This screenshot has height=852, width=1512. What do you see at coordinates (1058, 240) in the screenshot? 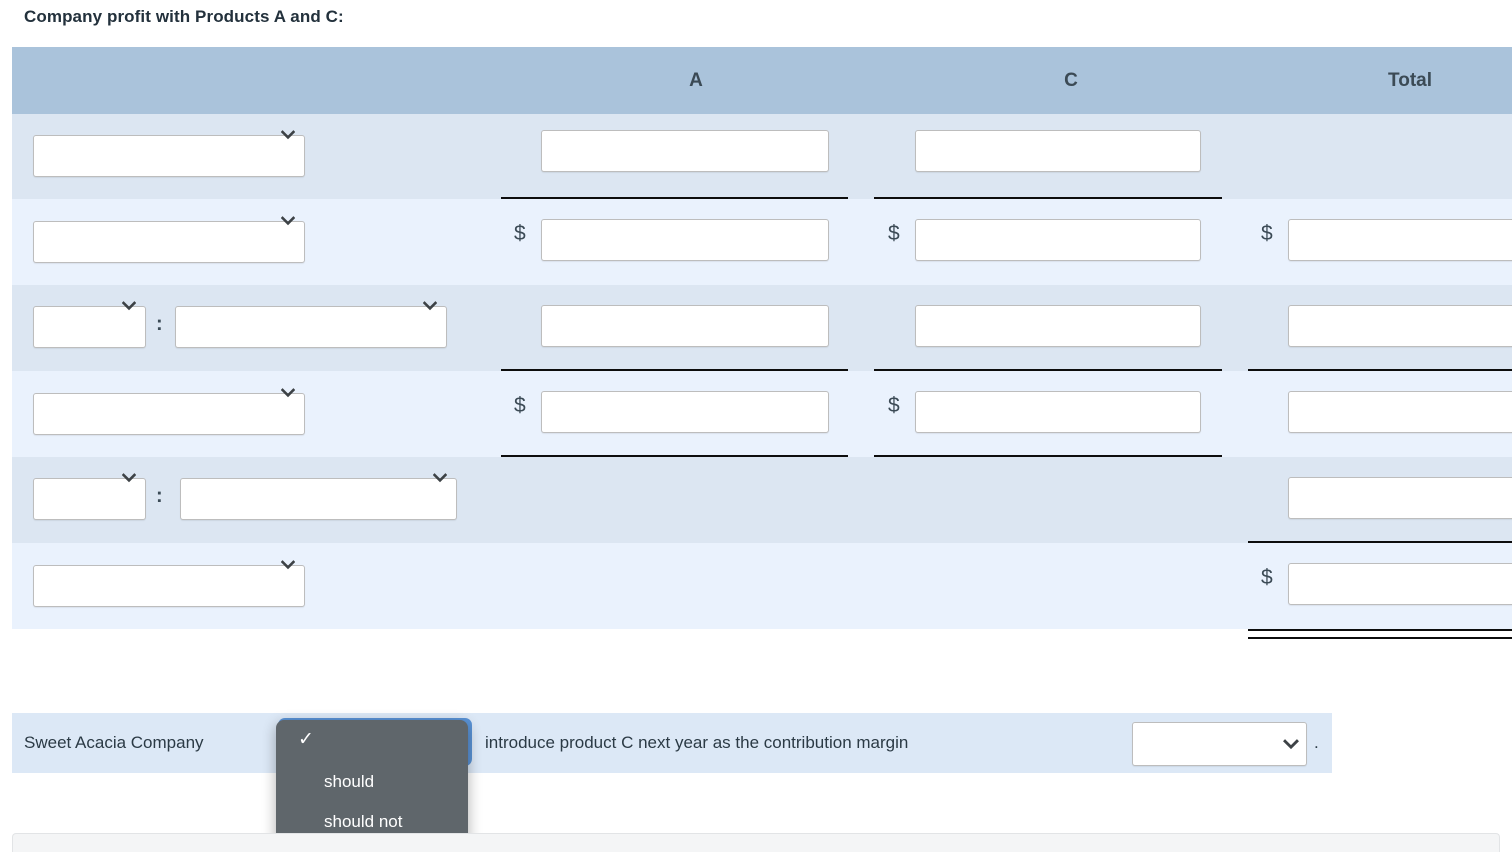
I see `row2-cell-c-input` at bounding box center [1058, 240].